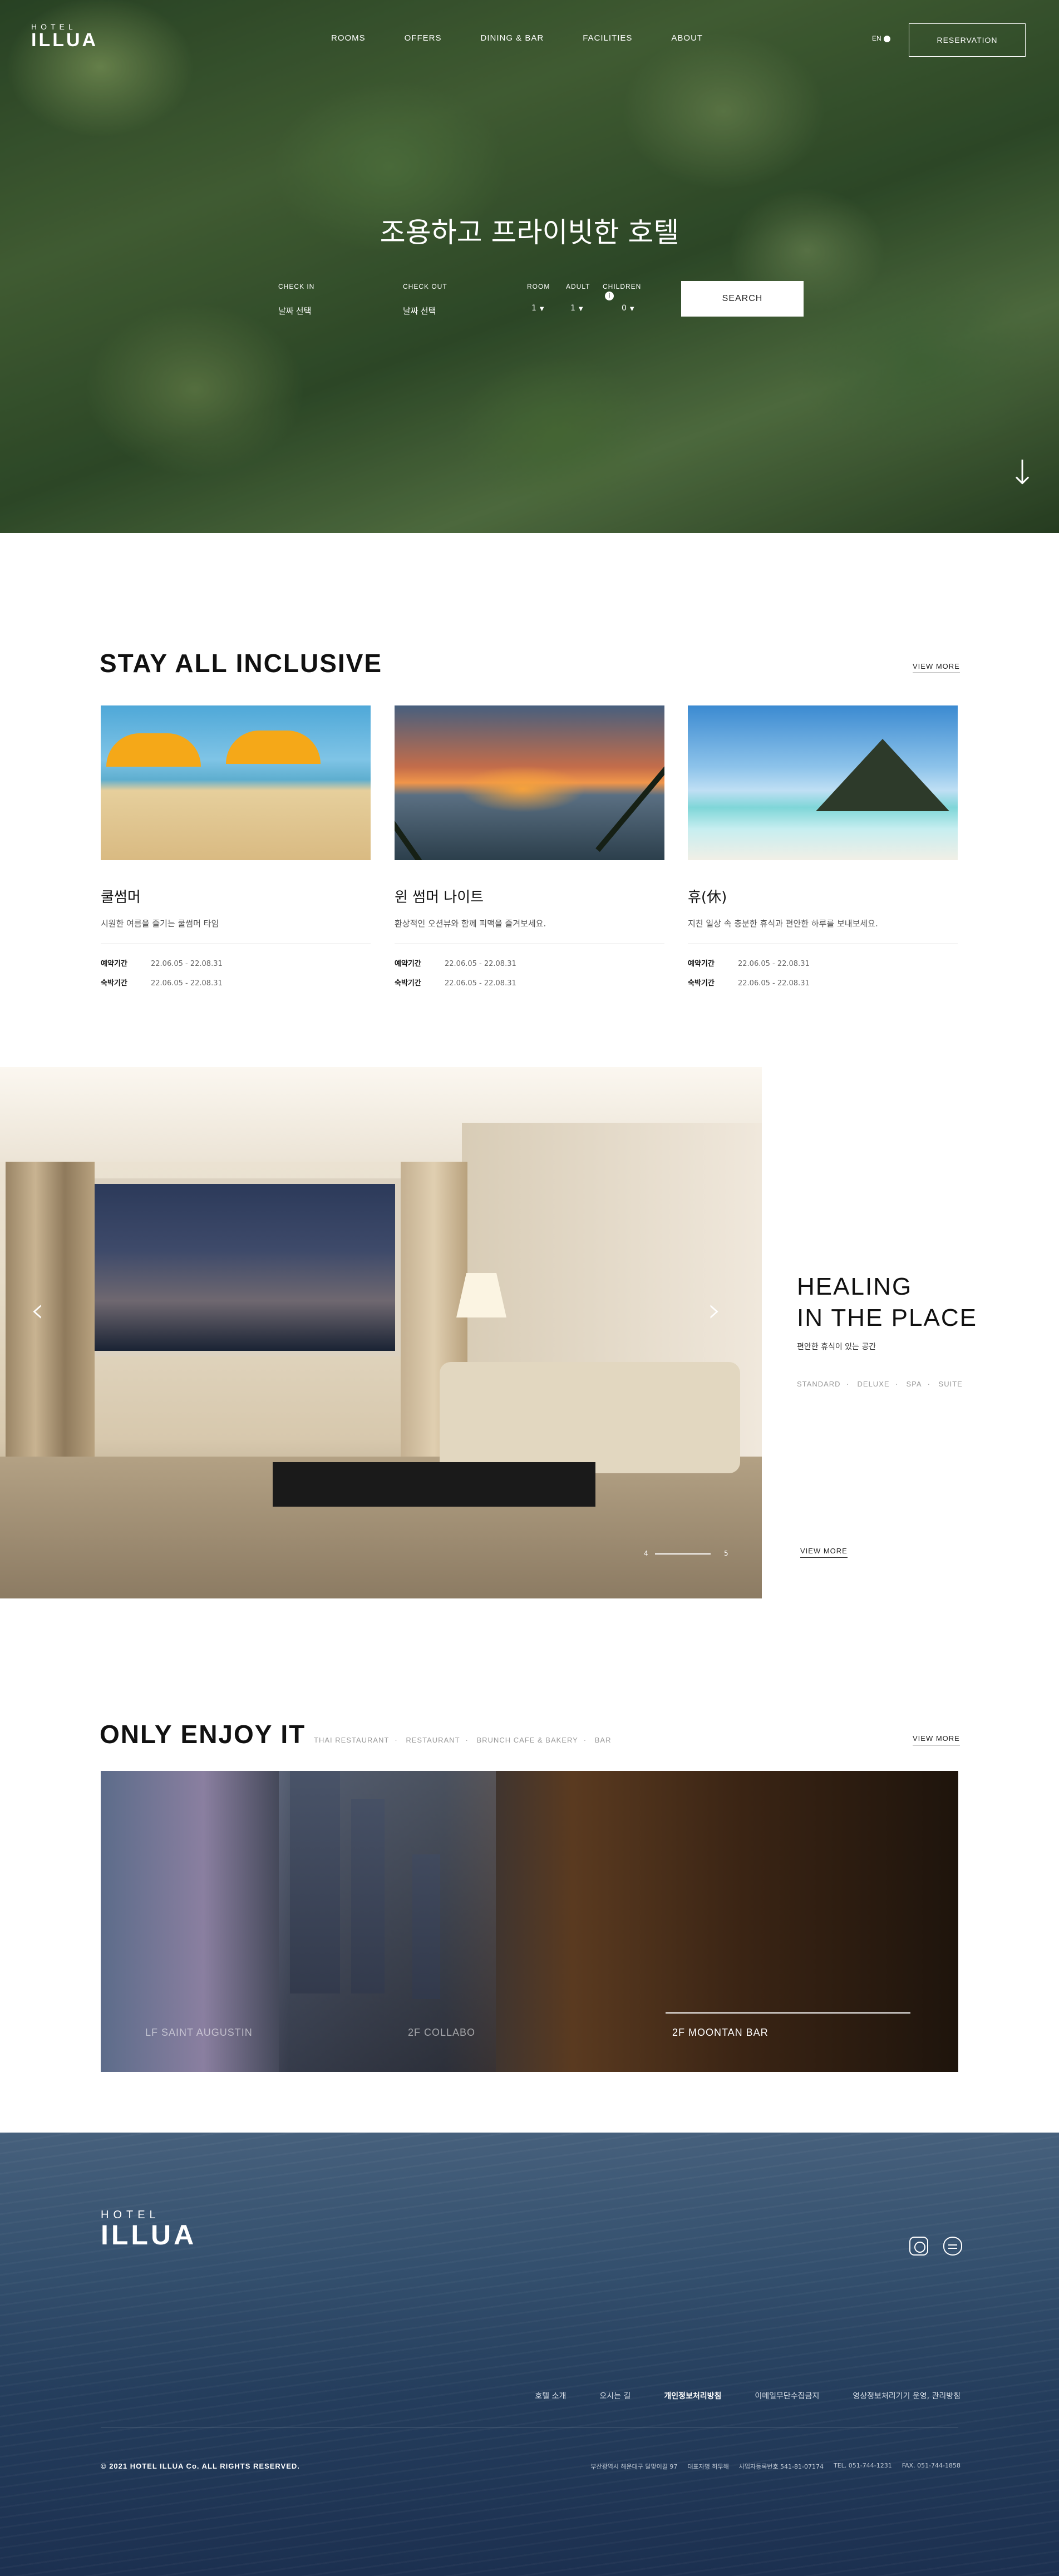 The image size is (1059, 2576). Describe the element at coordinates (470, 924) in the screenshot. I see `offer-desc: 환상적인 오션뷰와 함께 피맥을 즐겨보세요.` at that location.